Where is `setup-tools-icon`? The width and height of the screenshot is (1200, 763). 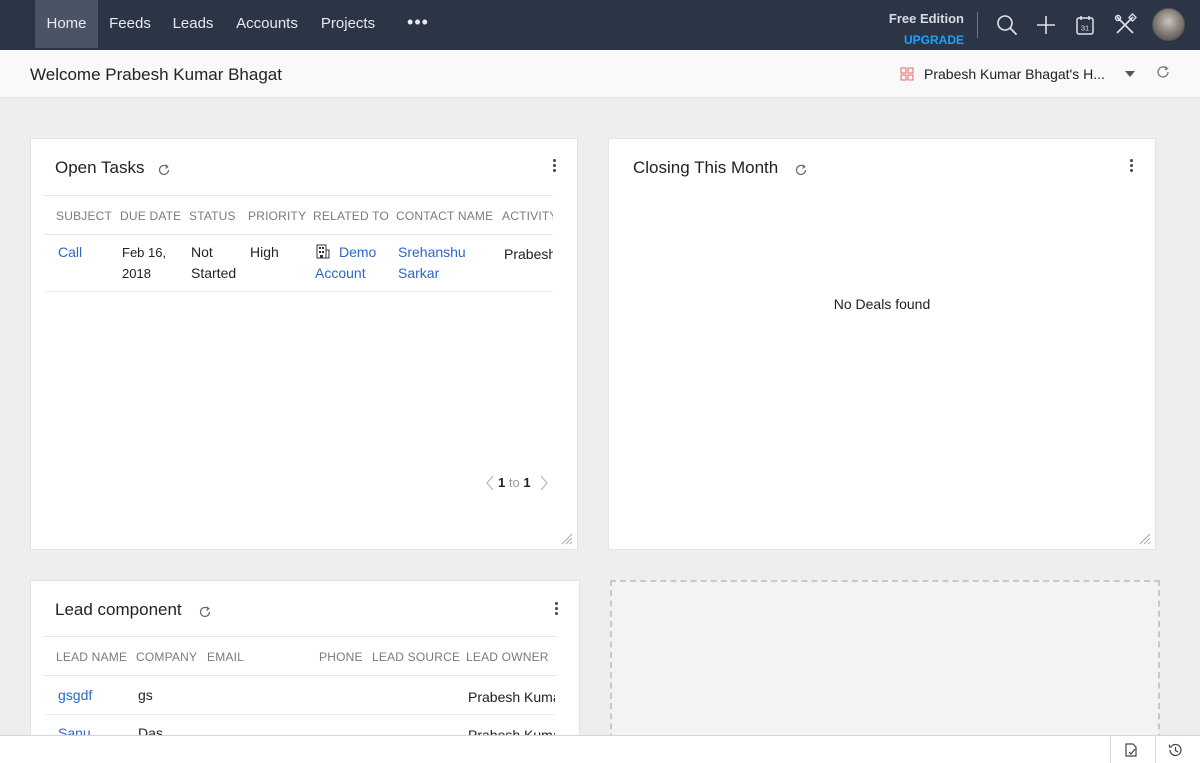
setup-tools-icon is located at coordinates (1125, 25).